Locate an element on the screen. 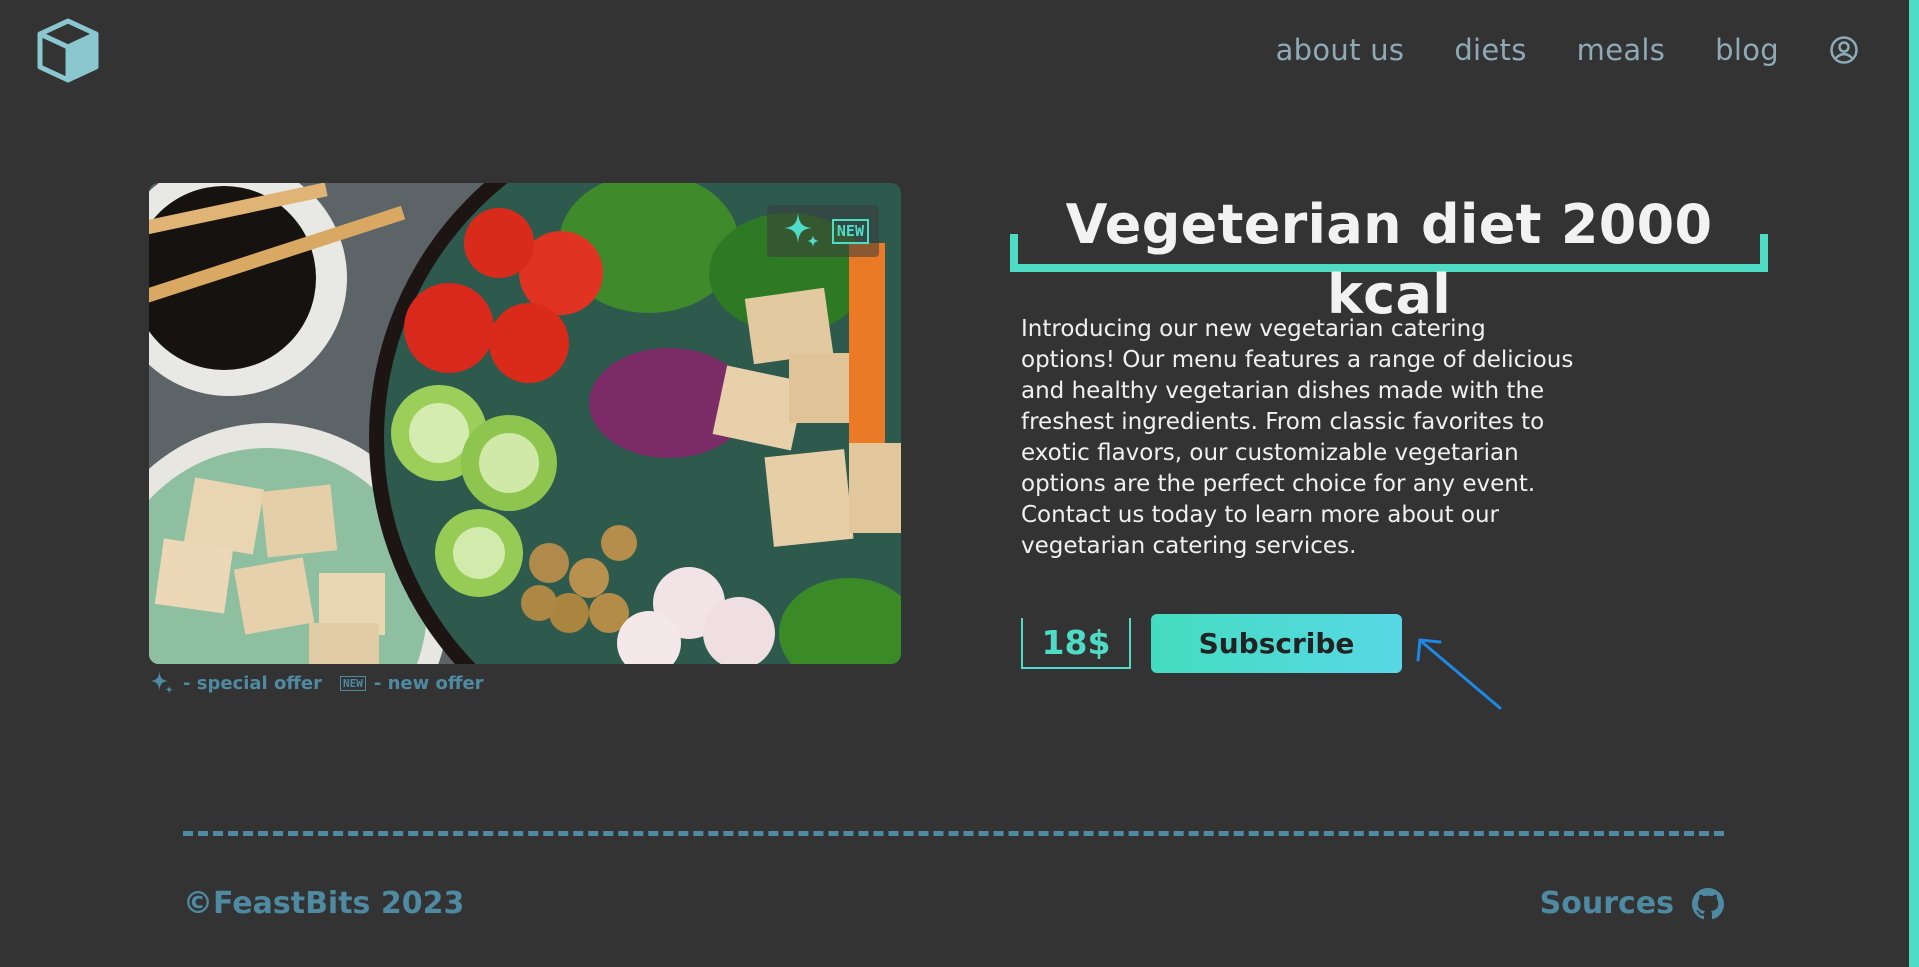 Image resolution: width=1919 pixels, height=967 pixels. offer-legend: - special offer NEW - new offer is located at coordinates (316, 683).